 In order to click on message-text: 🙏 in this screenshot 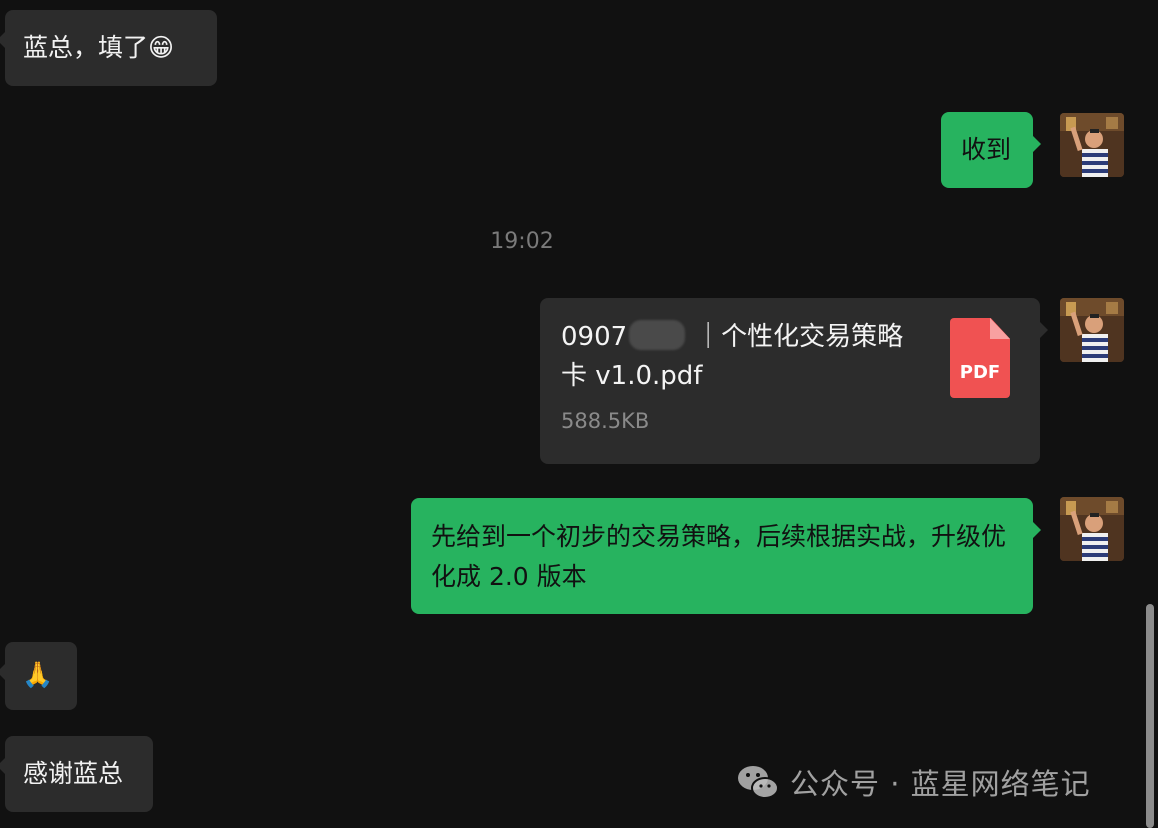, I will do `click(38, 674)`.